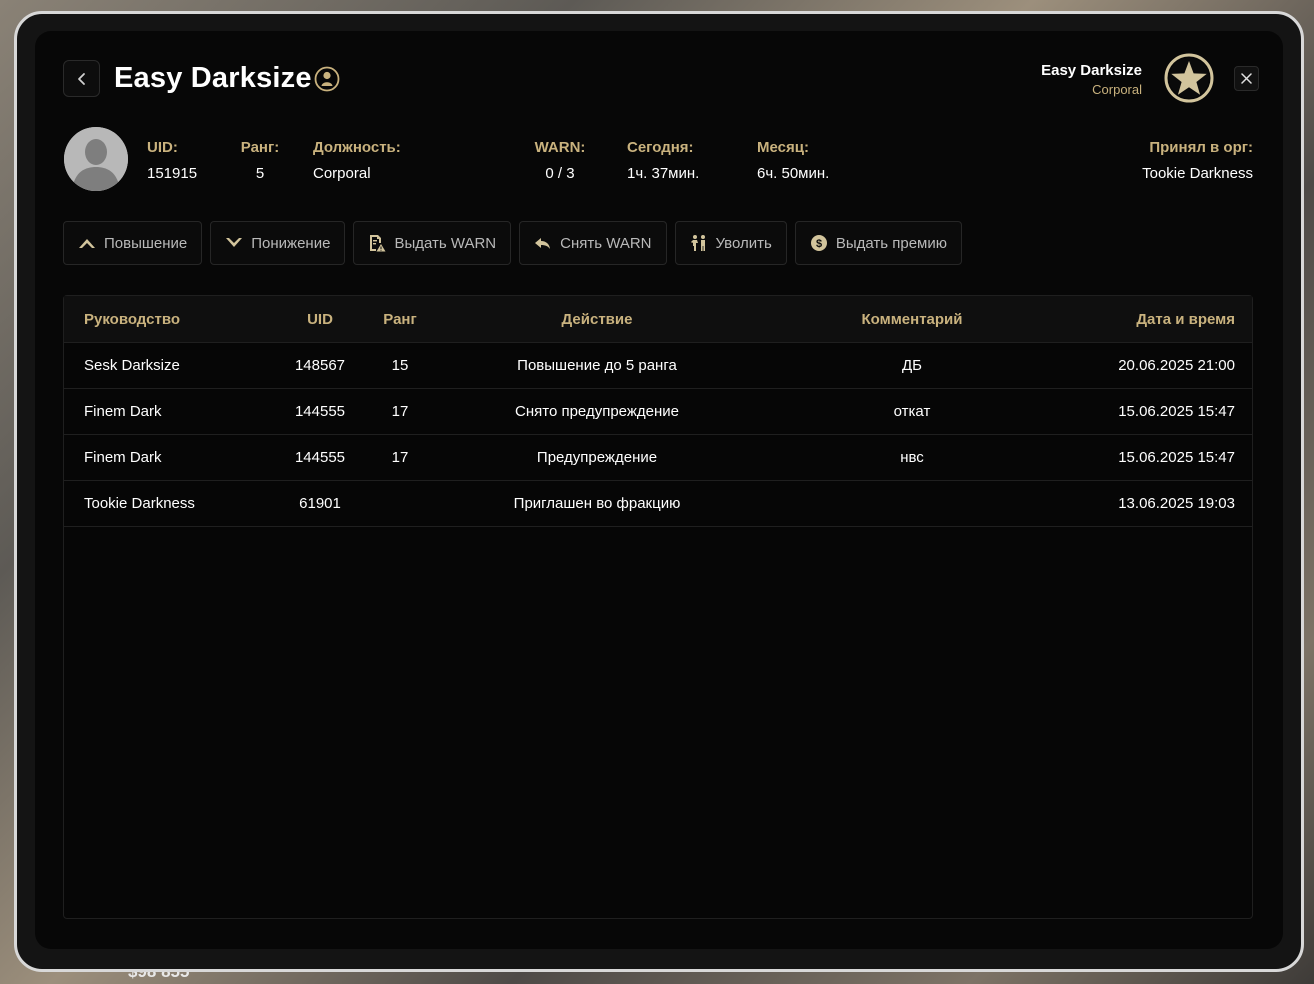  I want to click on stat-position-value: Corporal, so click(342, 173).